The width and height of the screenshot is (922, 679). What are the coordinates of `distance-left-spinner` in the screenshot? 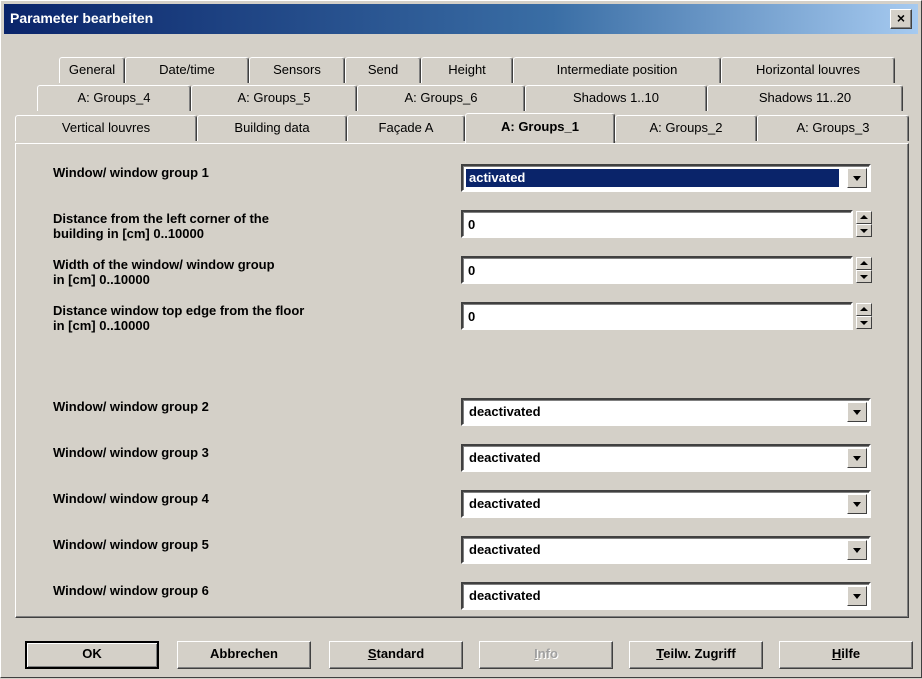 It's located at (864, 224).